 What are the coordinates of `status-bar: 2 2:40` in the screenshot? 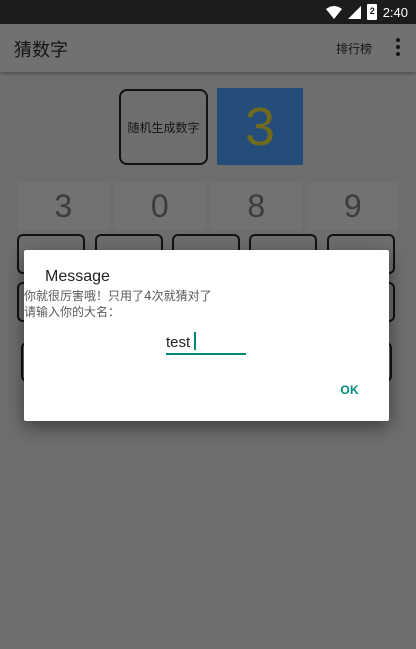 It's located at (208, 12).